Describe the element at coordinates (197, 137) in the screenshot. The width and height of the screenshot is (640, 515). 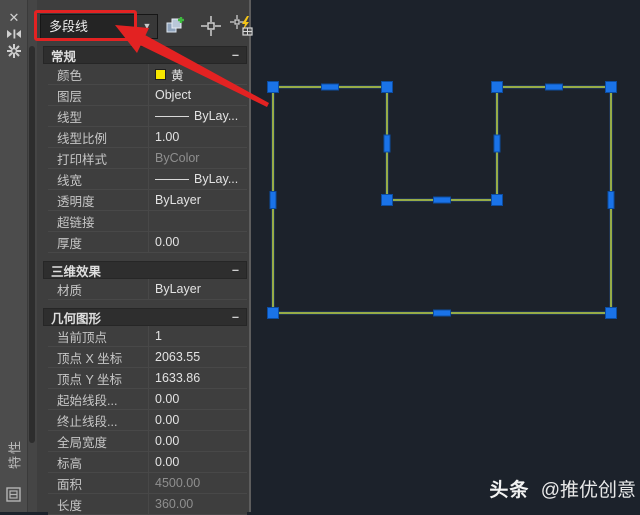
I see `row-value: 1.00` at that location.